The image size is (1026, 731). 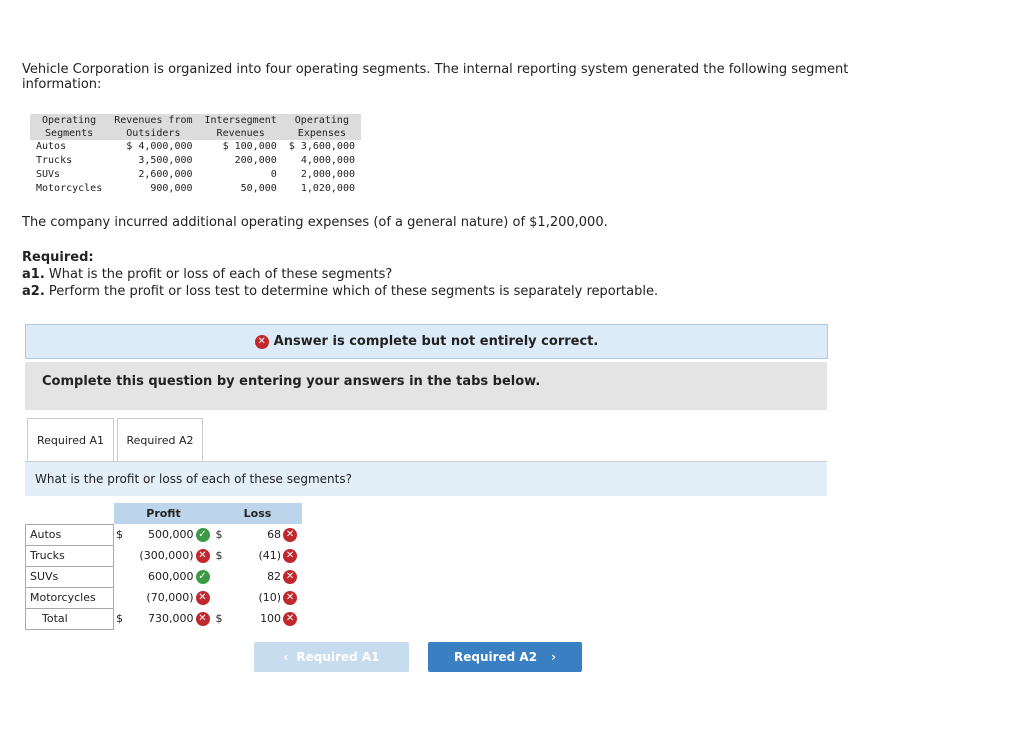 What do you see at coordinates (195, 160) in the screenshot?
I see `table-row: Trucks 3,500,000 200,000 4,000,000` at bounding box center [195, 160].